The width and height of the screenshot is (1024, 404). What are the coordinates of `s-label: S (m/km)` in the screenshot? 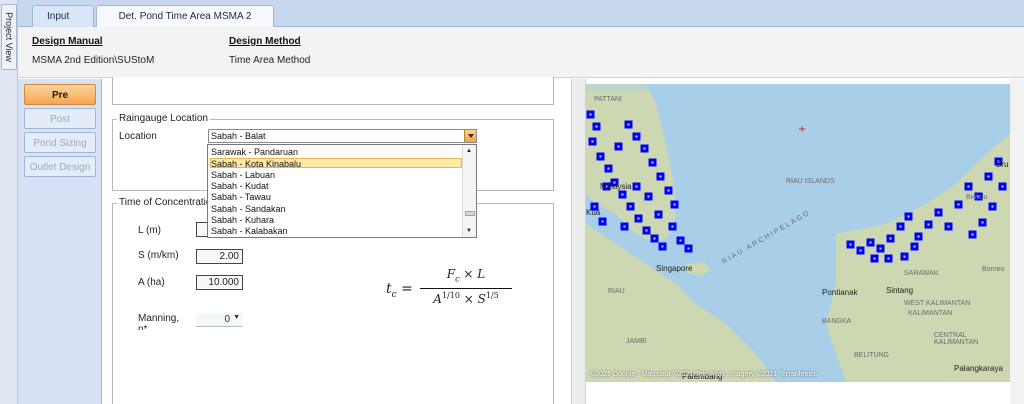 It's located at (158, 255).